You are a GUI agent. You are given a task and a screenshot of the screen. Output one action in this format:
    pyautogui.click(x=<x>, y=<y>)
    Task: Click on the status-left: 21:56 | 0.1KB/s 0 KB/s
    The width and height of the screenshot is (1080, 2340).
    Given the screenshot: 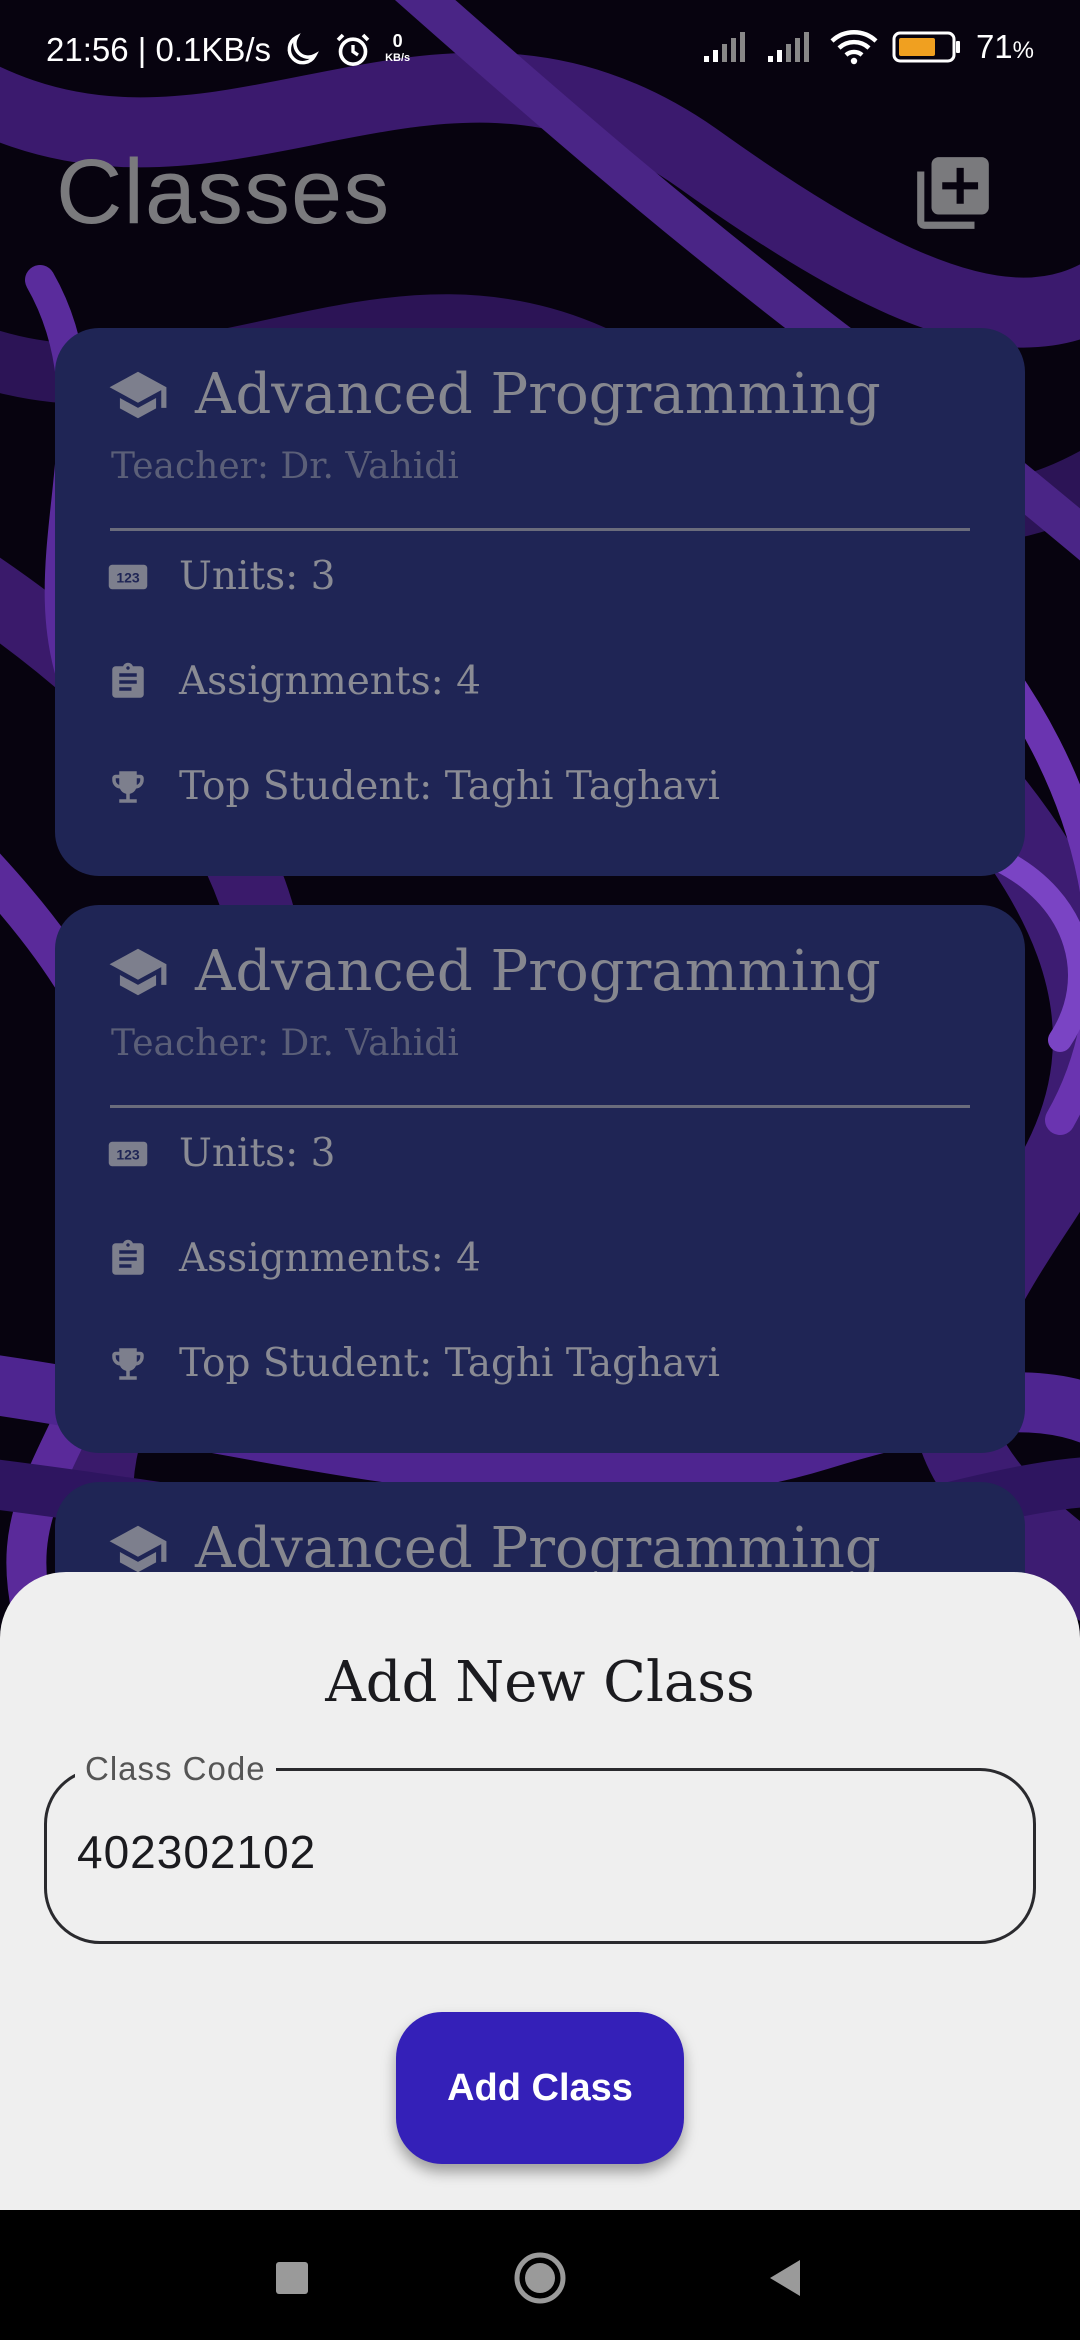 What is the action you would take?
    pyautogui.click(x=228, y=50)
    